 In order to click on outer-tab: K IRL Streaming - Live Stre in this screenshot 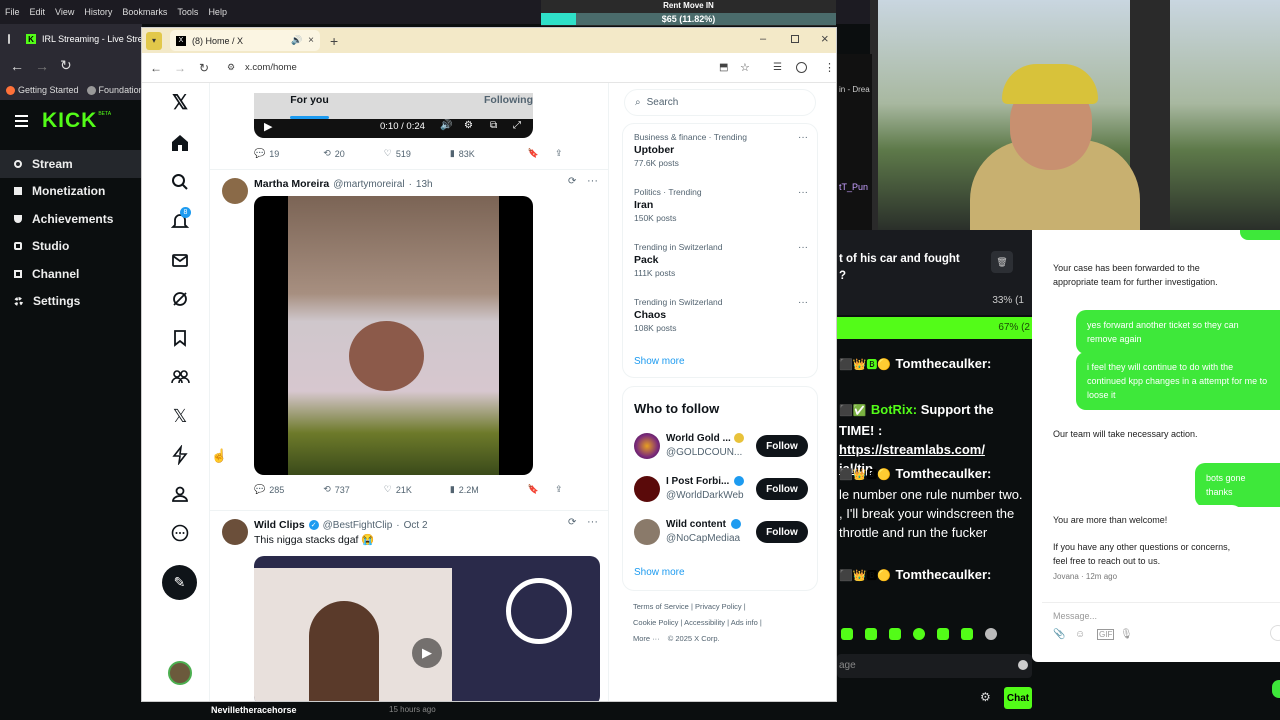, I will do `click(84, 39)`.